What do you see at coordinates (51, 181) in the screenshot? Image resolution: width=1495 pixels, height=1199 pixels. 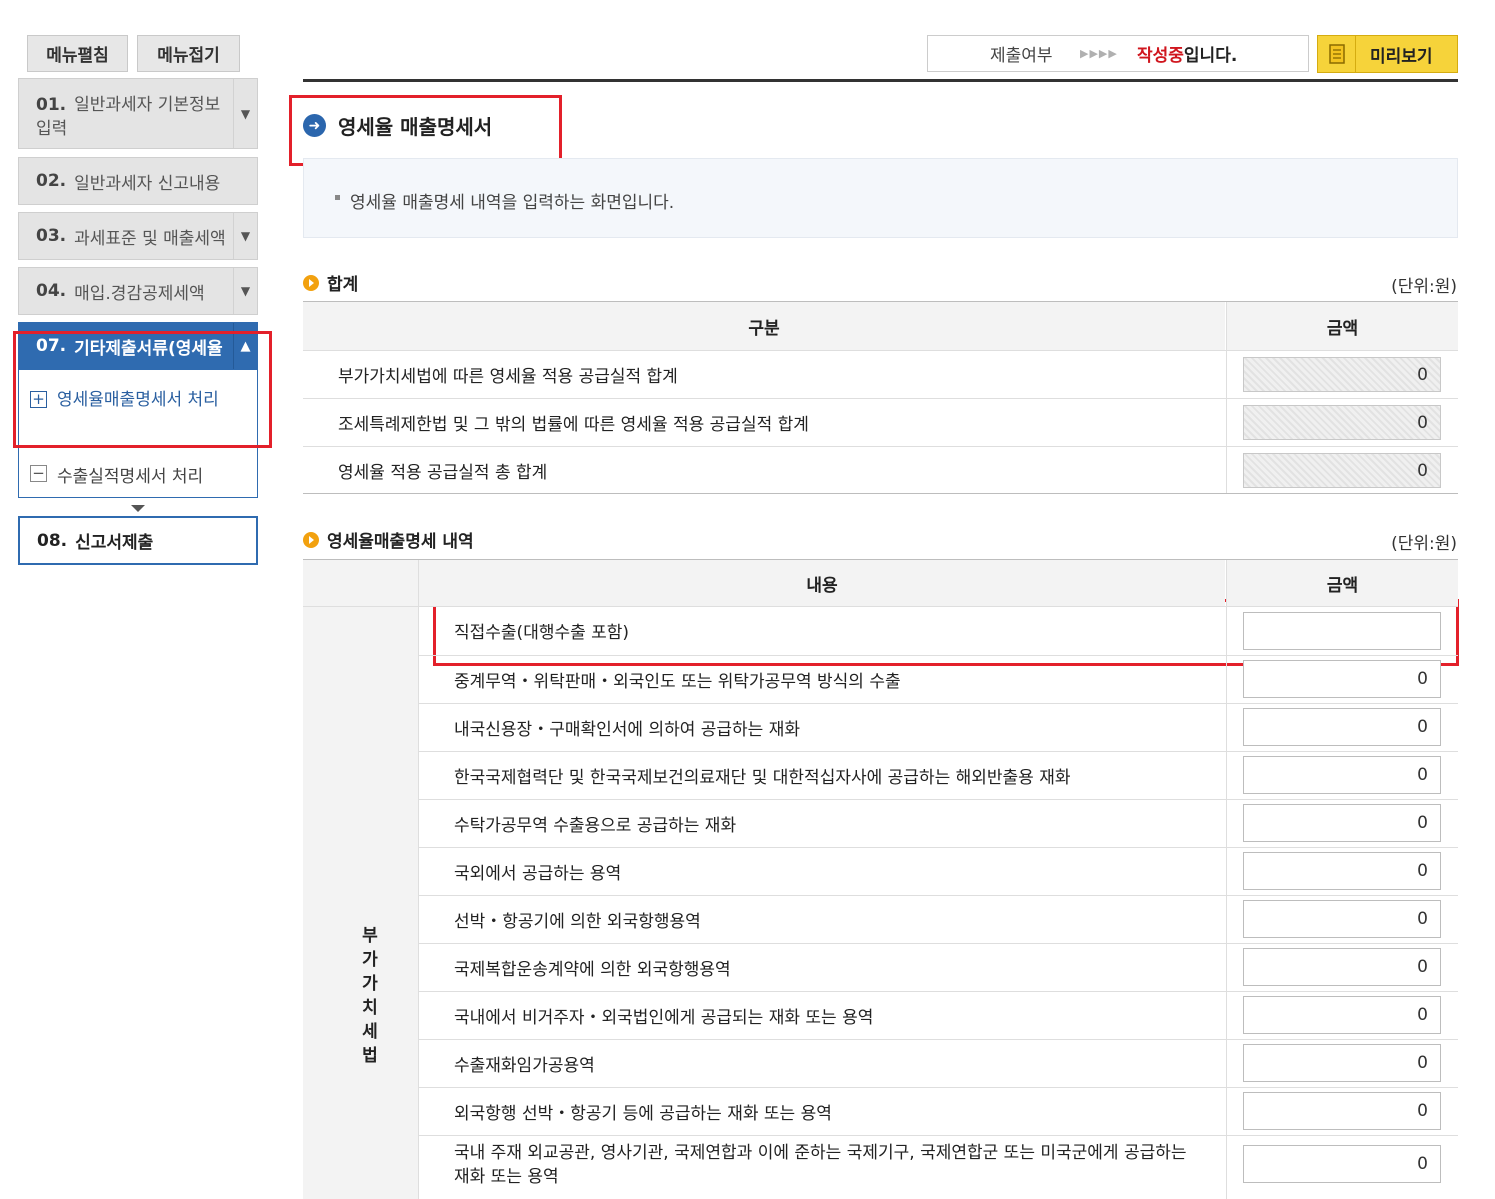 I see `step-number: 02.` at bounding box center [51, 181].